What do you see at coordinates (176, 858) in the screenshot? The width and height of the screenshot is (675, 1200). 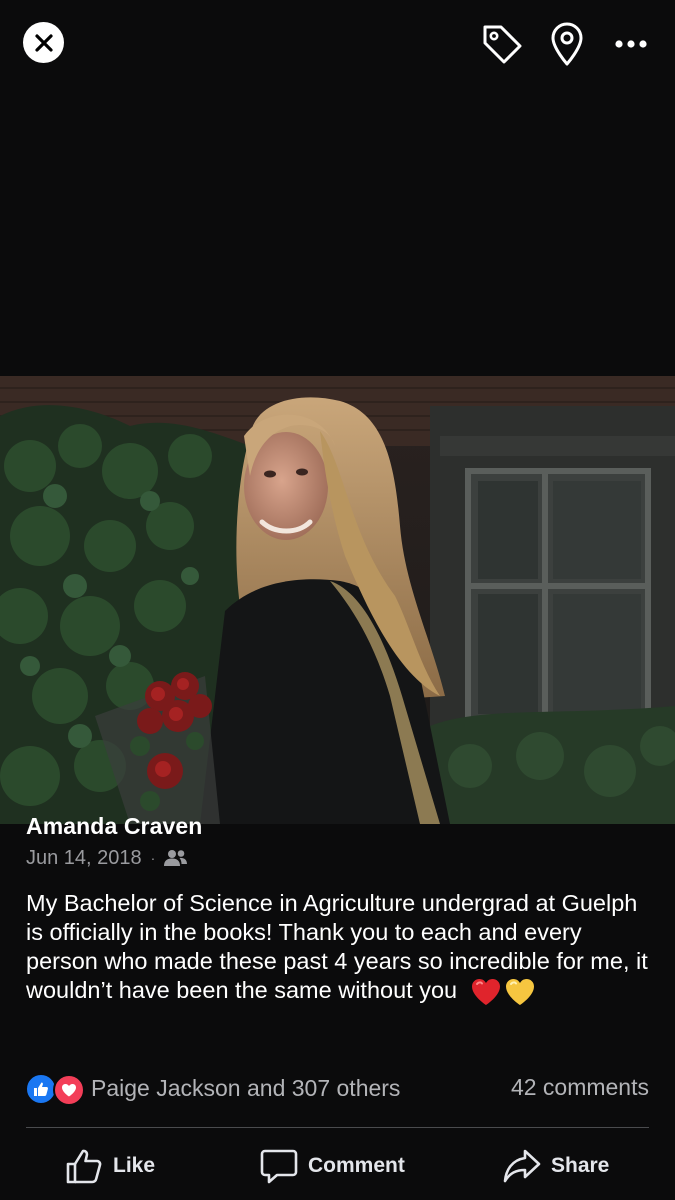 I see `friends-icon` at bounding box center [176, 858].